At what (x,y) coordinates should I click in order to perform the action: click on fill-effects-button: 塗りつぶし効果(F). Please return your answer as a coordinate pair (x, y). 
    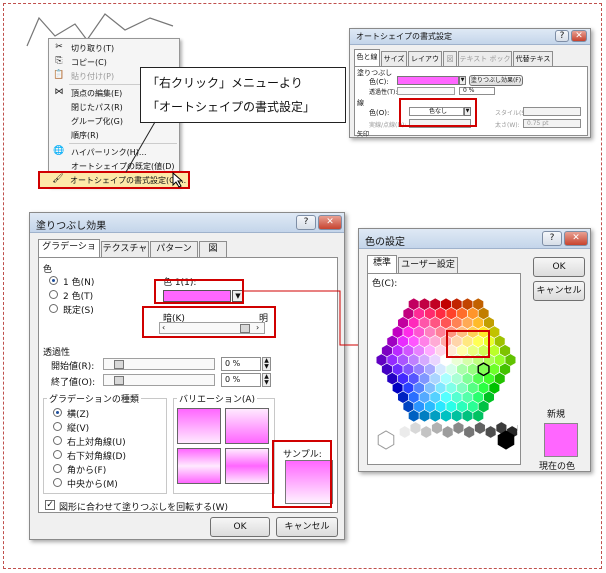
    Looking at the image, I should click on (496, 80).